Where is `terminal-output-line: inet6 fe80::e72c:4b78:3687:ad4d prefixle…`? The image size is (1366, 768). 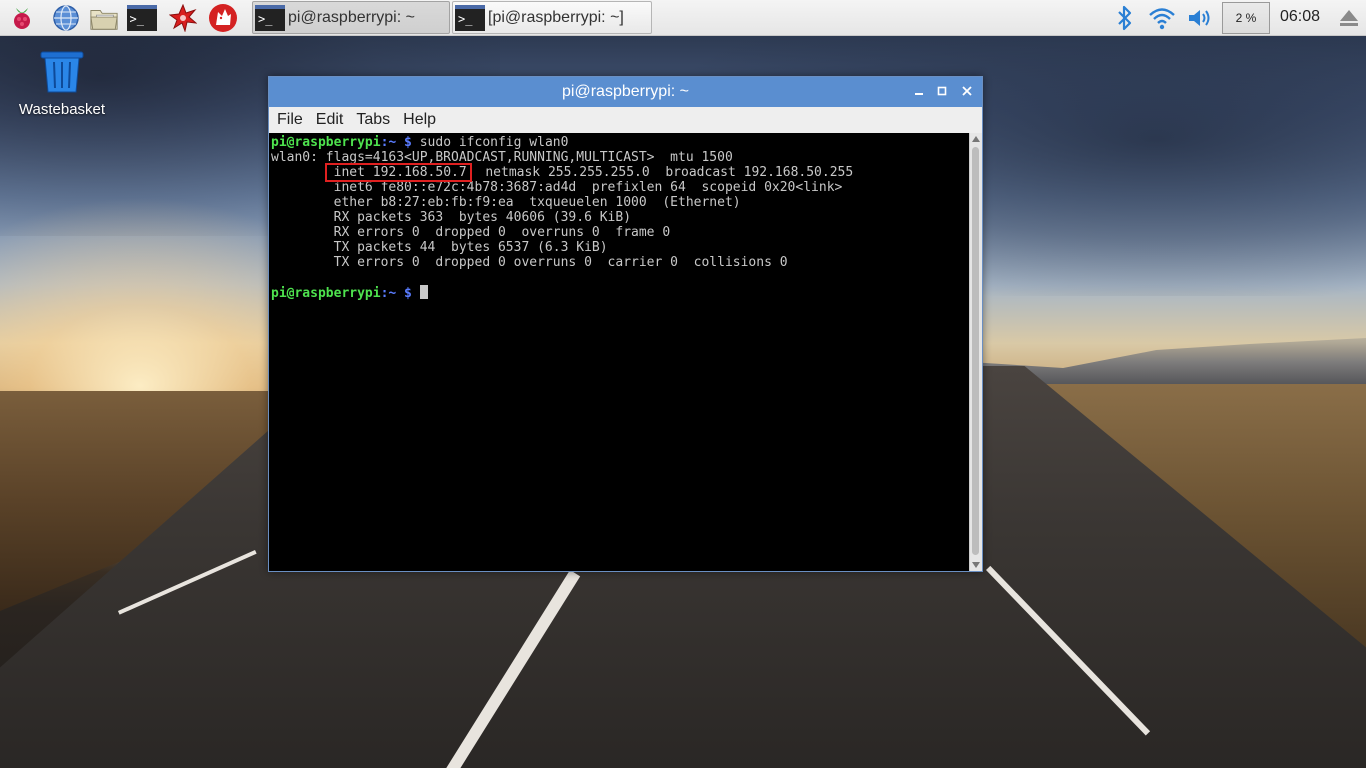
terminal-output-line: inet6 fe80::e72c:4b78:3687:ad4d prefixle… is located at coordinates (557, 187).